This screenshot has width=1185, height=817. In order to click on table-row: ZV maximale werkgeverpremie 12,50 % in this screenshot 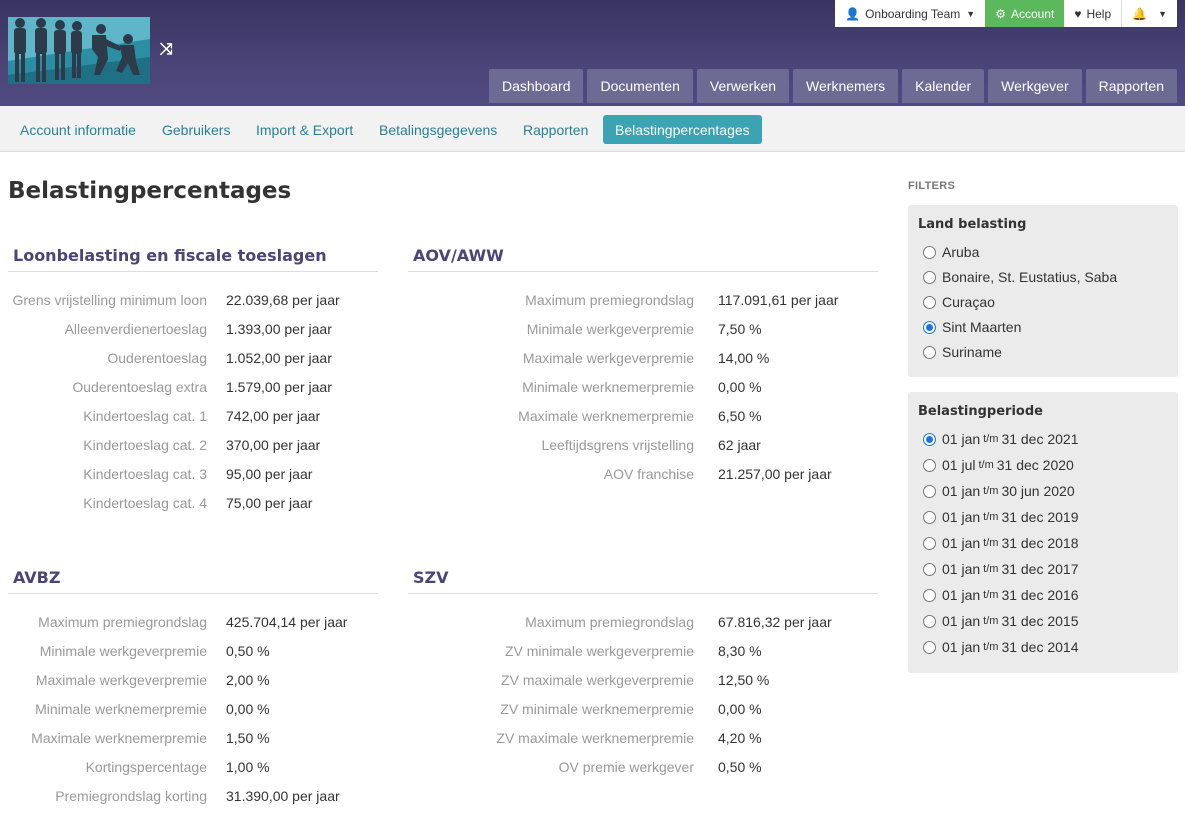, I will do `click(635, 682)`.